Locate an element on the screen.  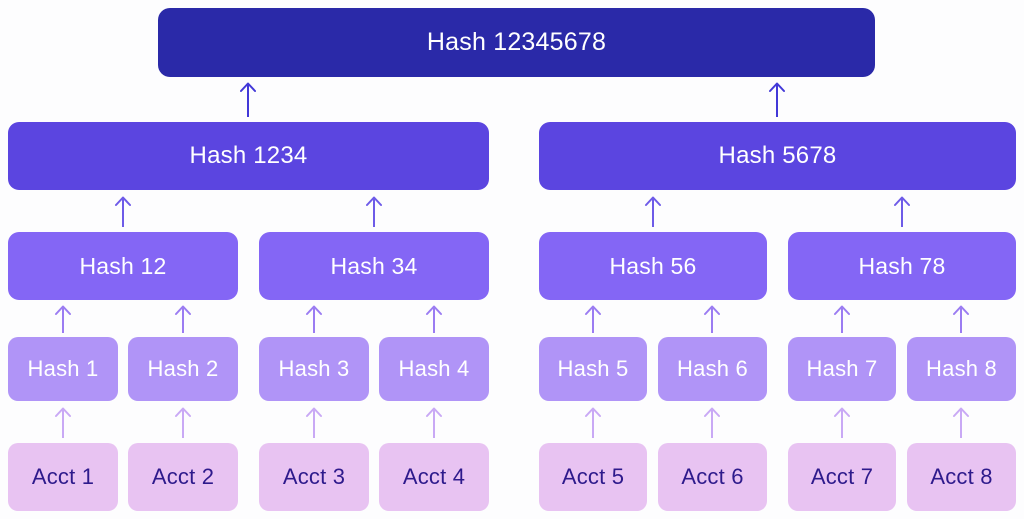
node-hash-56: Hash 56 is located at coordinates (653, 266).